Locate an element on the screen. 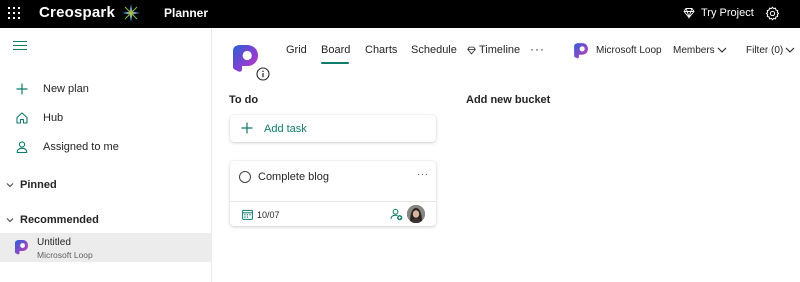 The width and height of the screenshot is (800, 282). members-button: Members is located at coordinates (694, 50).